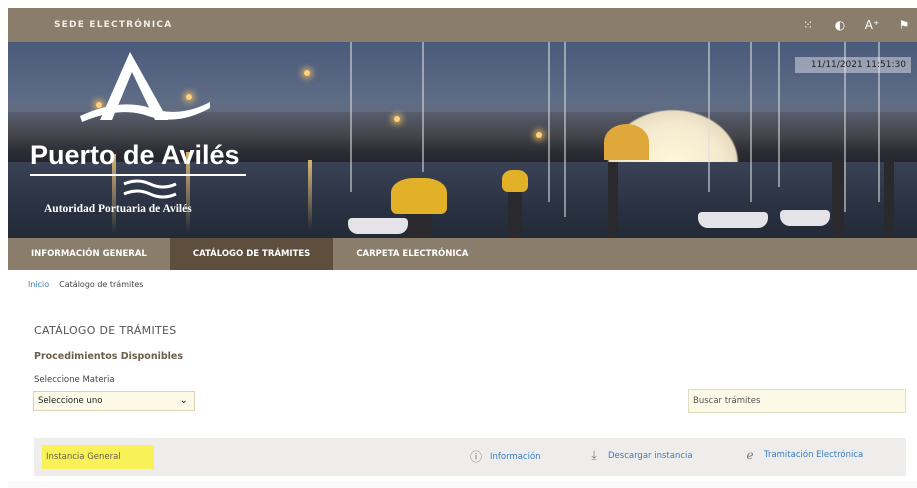  Describe the element at coordinates (840, 25) in the screenshot. I see `contrast-icon: ◐` at that location.